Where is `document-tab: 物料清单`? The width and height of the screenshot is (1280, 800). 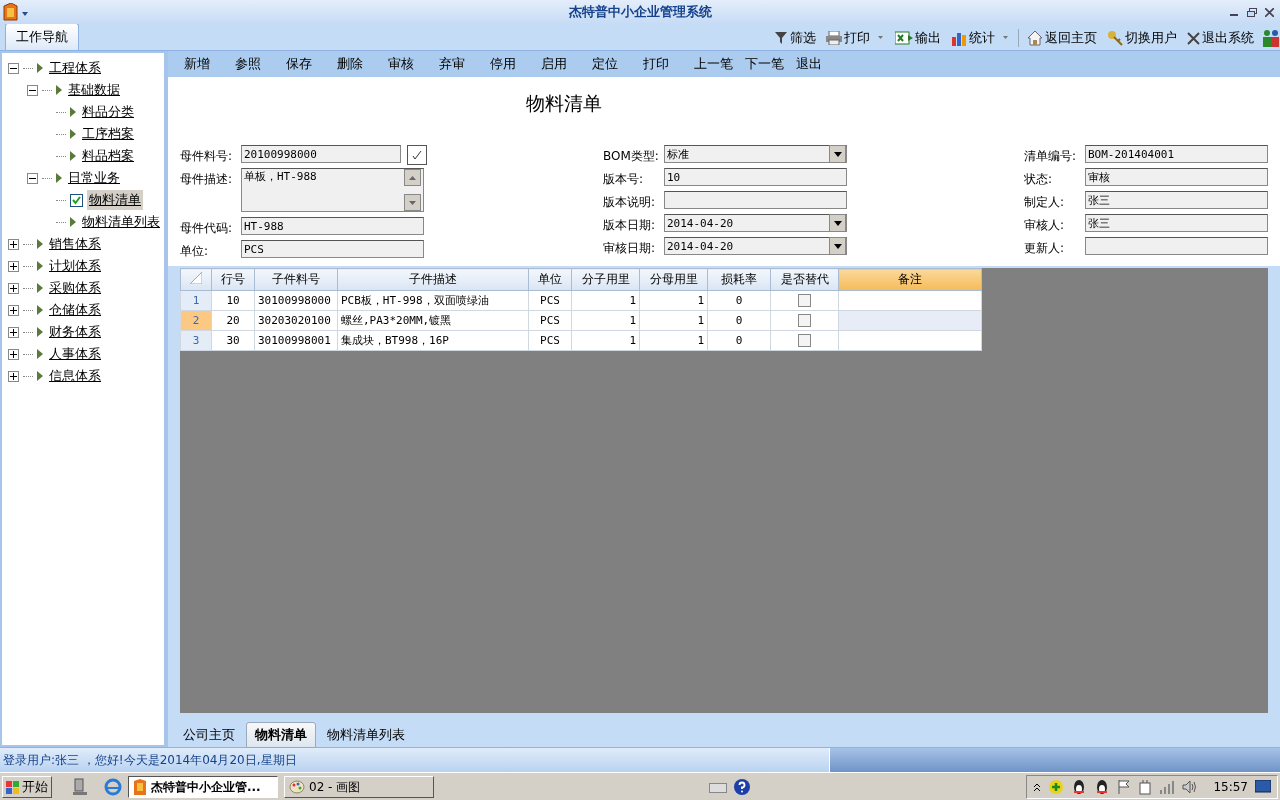
document-tab: 物料清单 is located at coordinates (281, 735).